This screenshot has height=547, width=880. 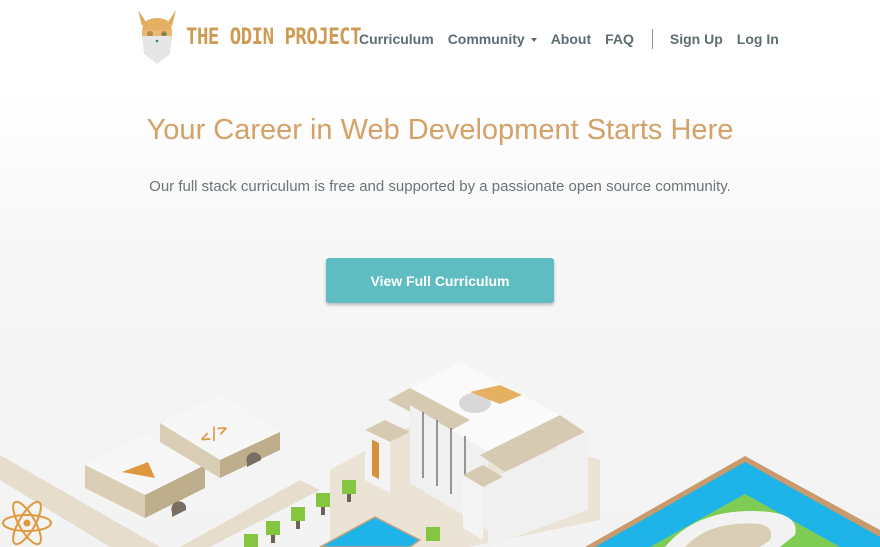 I want to click on nav-sign-up: Sign Up, so click(x=696, y=39).